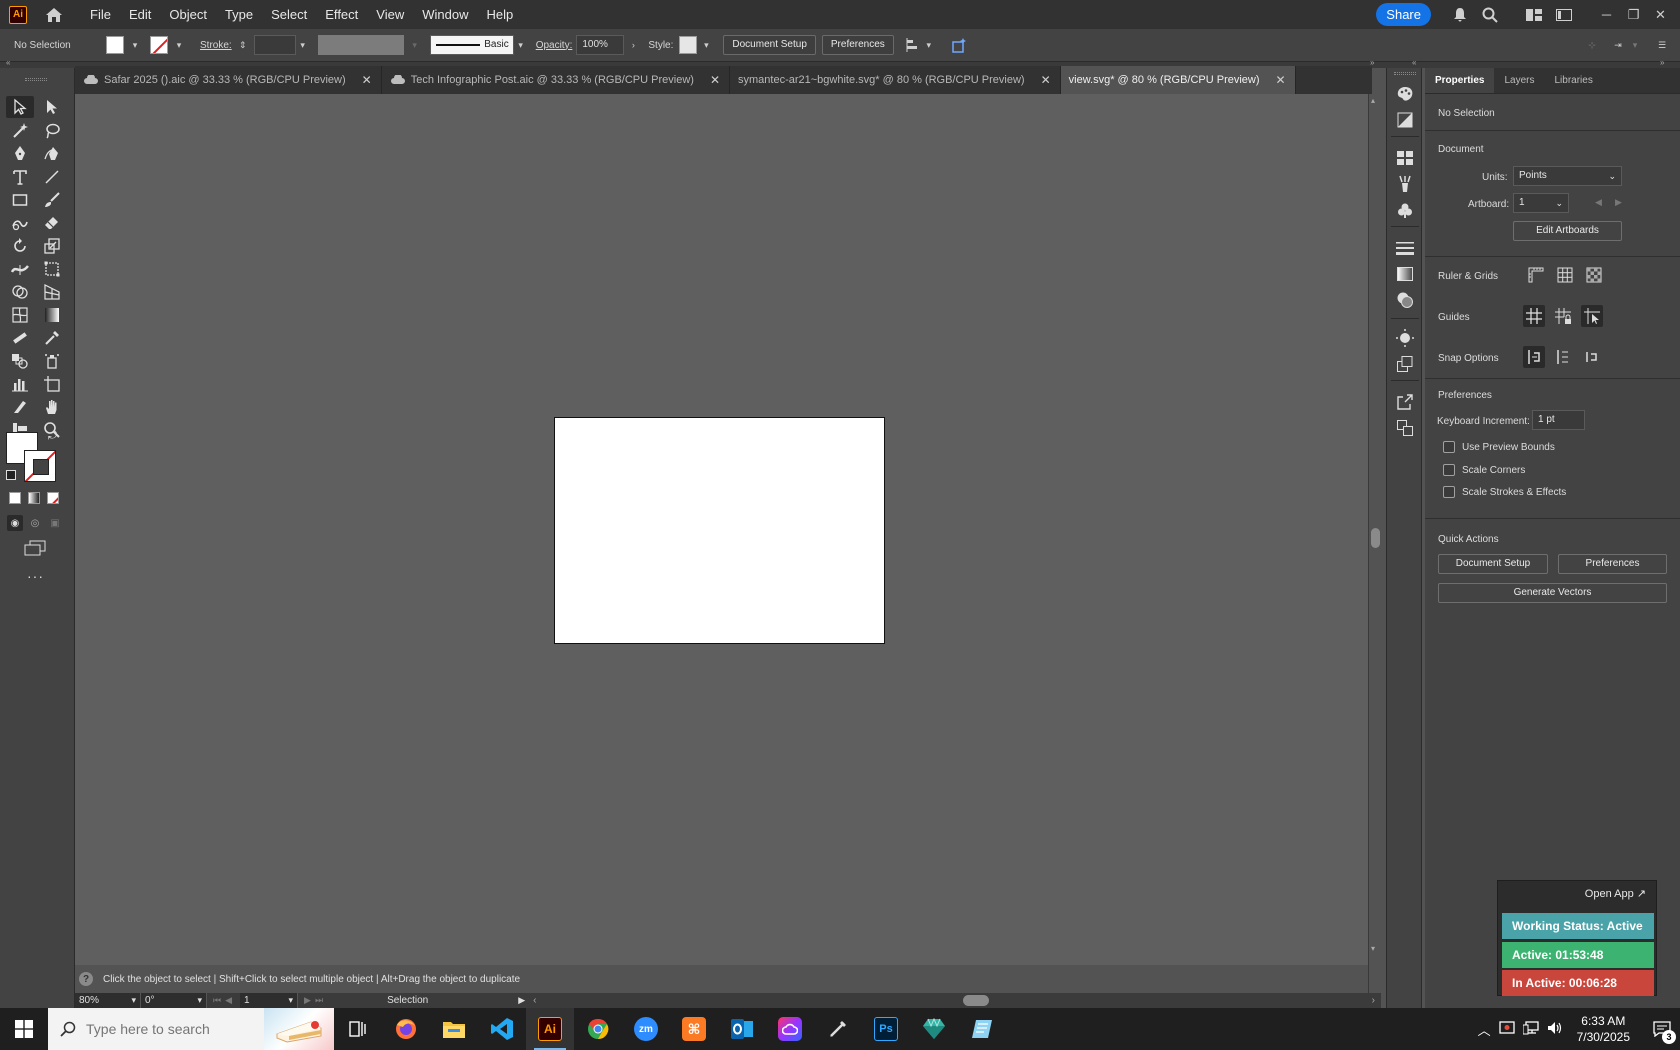 The height and width of the screenshot is (1050, 1680). I want to click on snap-to-glyph-icon, so click(1592, 357).